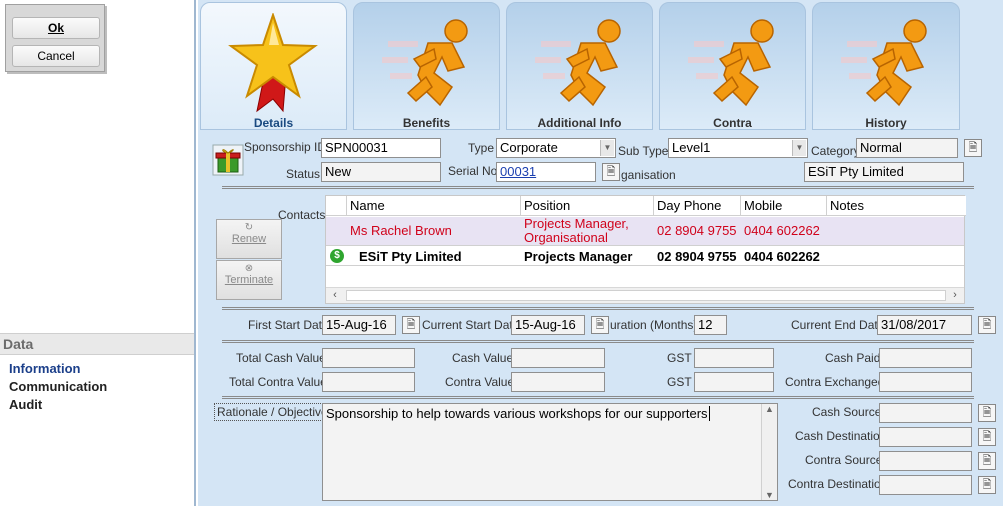 This screenshot has height=506, width=1003. What do you see at coordinates (558, 358) in the screenshot?
I see `cash-value-field` at bounding box center [558, 358].